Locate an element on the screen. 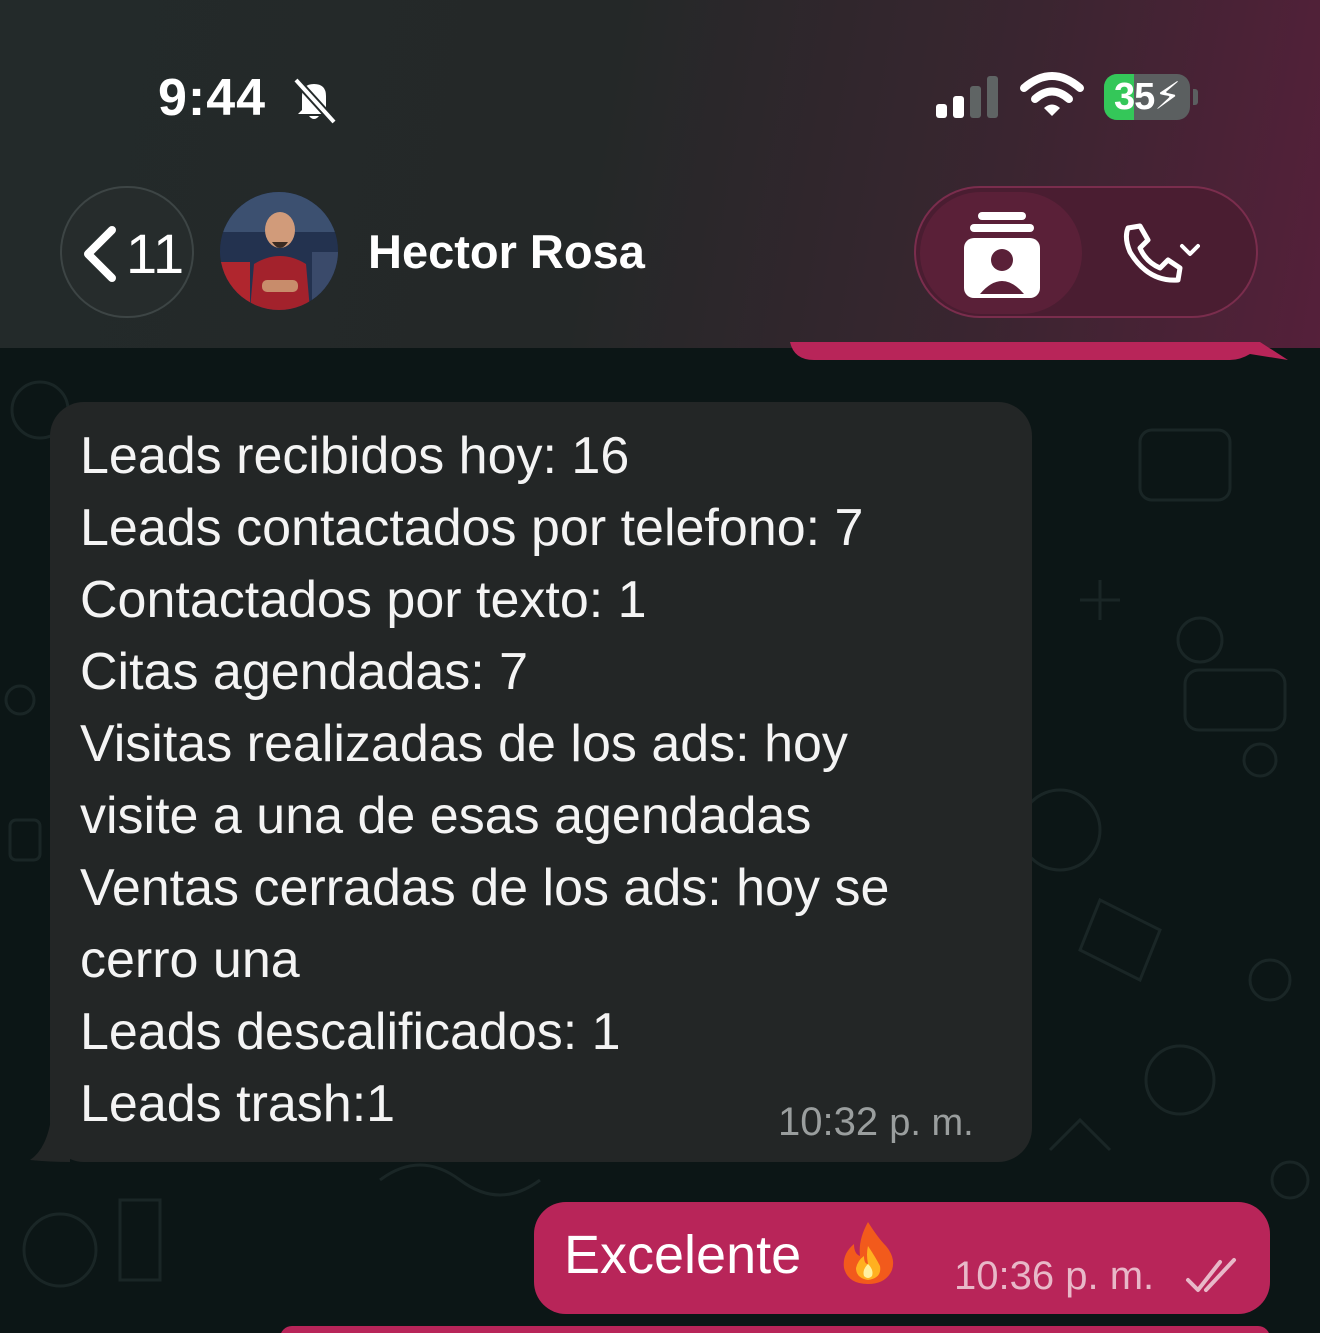 The width and height of the screenshot is (1320, 1333). message-line: cerro una is located at coordinates (190, 960).